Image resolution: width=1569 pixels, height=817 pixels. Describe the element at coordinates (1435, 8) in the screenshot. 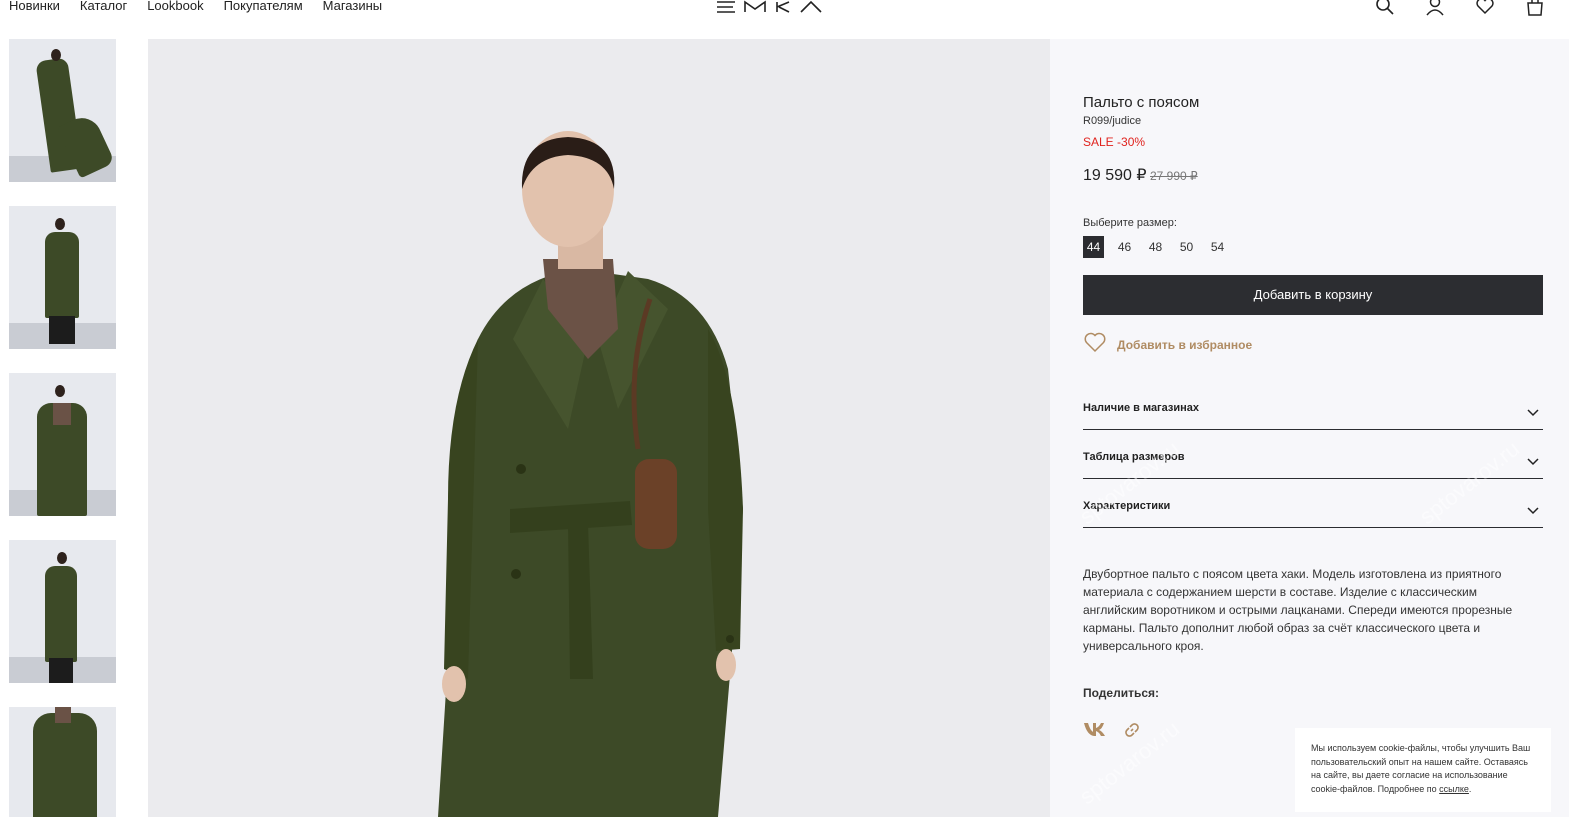

I see `user-icon` at that location.